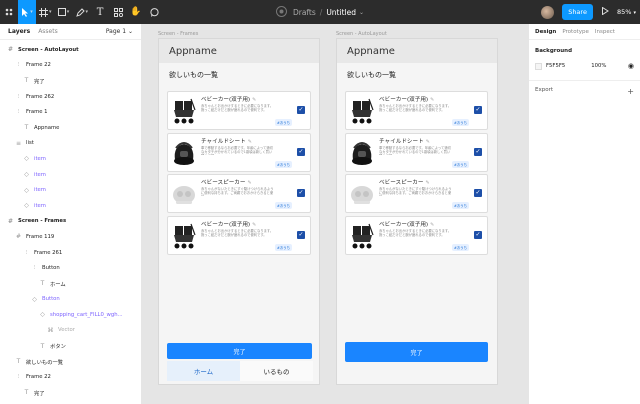 This screenshot has height=404, width=640. What do you see at coordinates (9, 12) in the screenshot?
I see `figma-menu-icon` at bounding box center [9, 12].